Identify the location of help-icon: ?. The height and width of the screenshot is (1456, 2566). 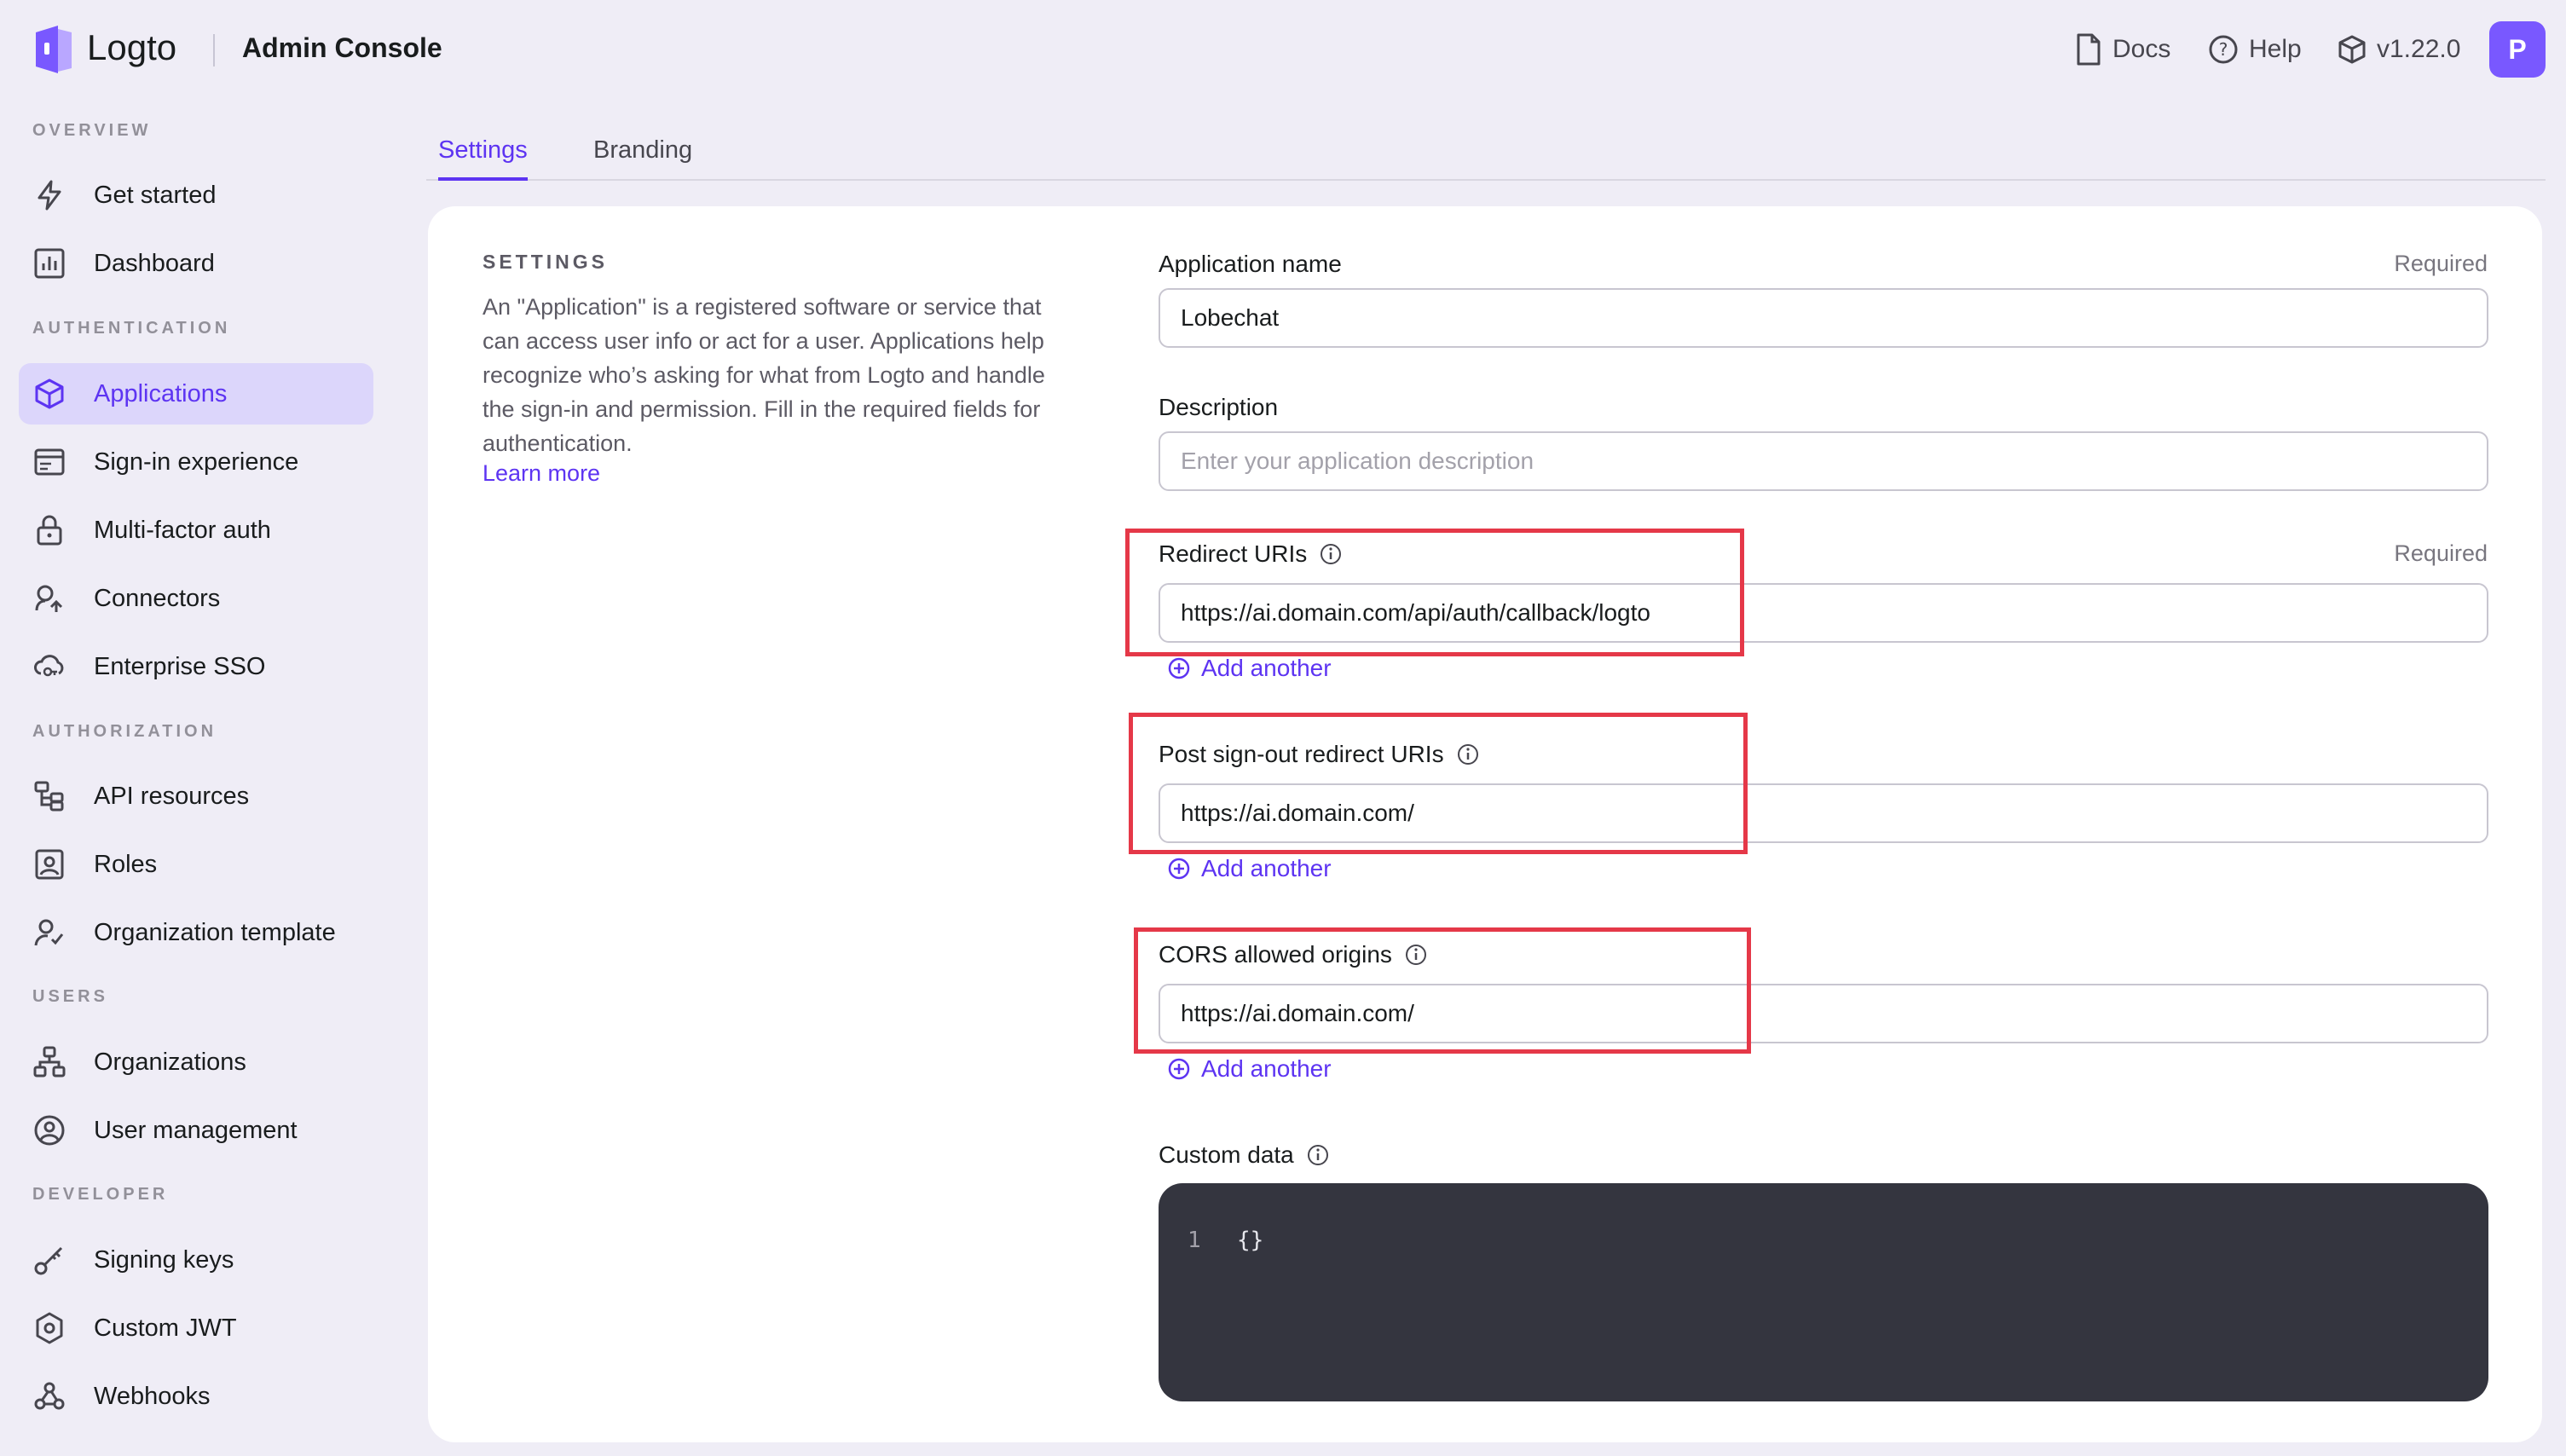
(2223, 49).